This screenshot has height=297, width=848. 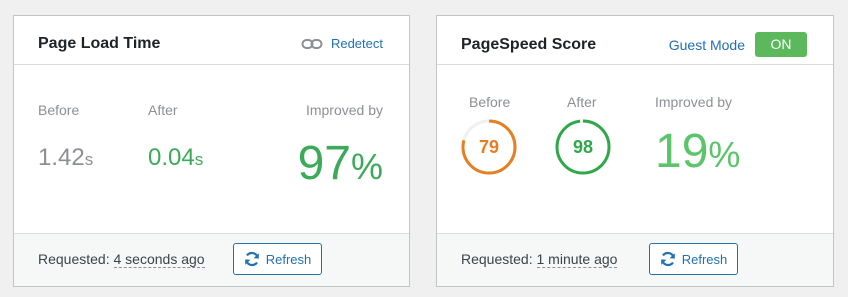 I want to click on improved-value: 19%, so click(x=697, y=152).